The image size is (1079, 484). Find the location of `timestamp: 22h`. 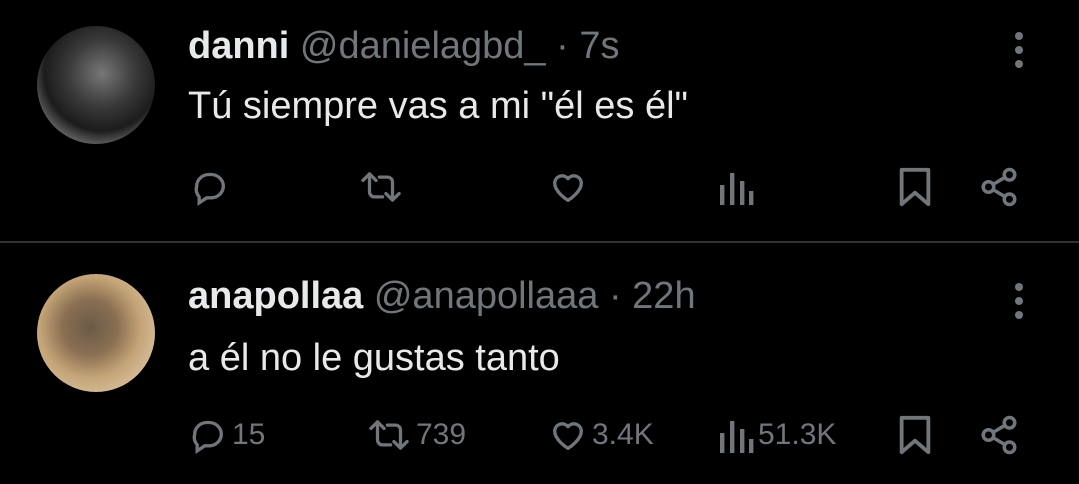

timestamp: 22h is located at coordinates (663, 296).